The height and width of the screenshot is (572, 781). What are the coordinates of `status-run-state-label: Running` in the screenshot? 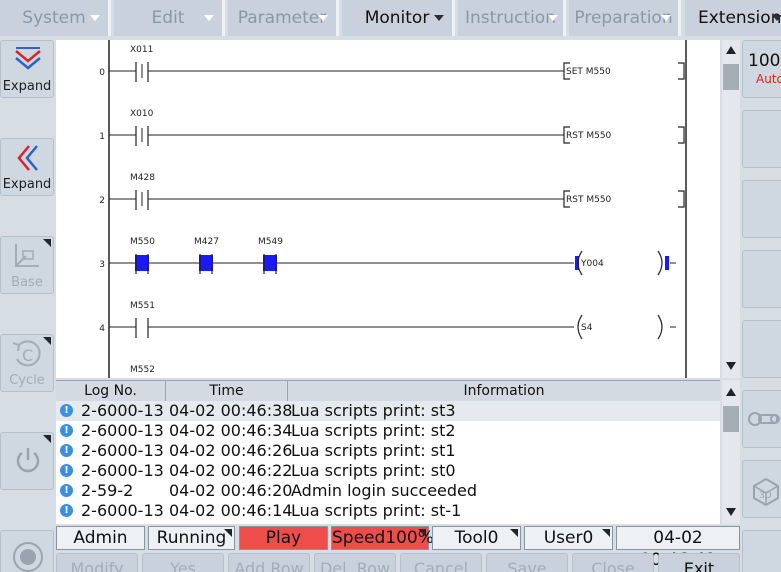 It's located at (191, 538).